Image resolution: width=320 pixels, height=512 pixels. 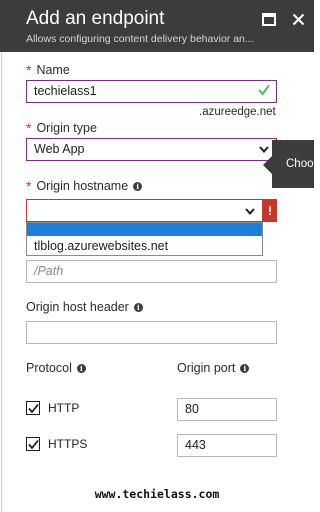 What do you see at coordinates (151, 149) in the screenshot?
I see `origin-type-select: Web App` at bounding box center [151, 149].